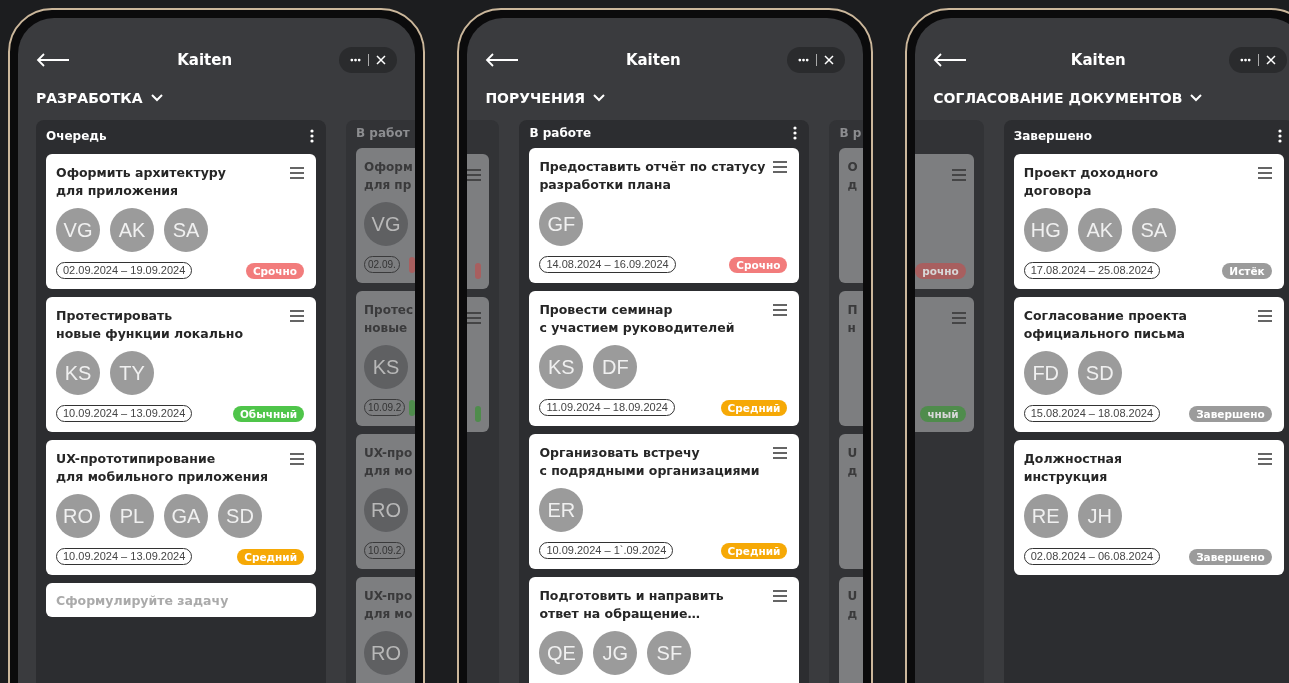 Image resolution: width=1289 pixels, height=683 pixels. What do you see at coordinates (940, 271) in the screenshot?
I see `priority-tag: рочно` at bounding box center [940, 271].